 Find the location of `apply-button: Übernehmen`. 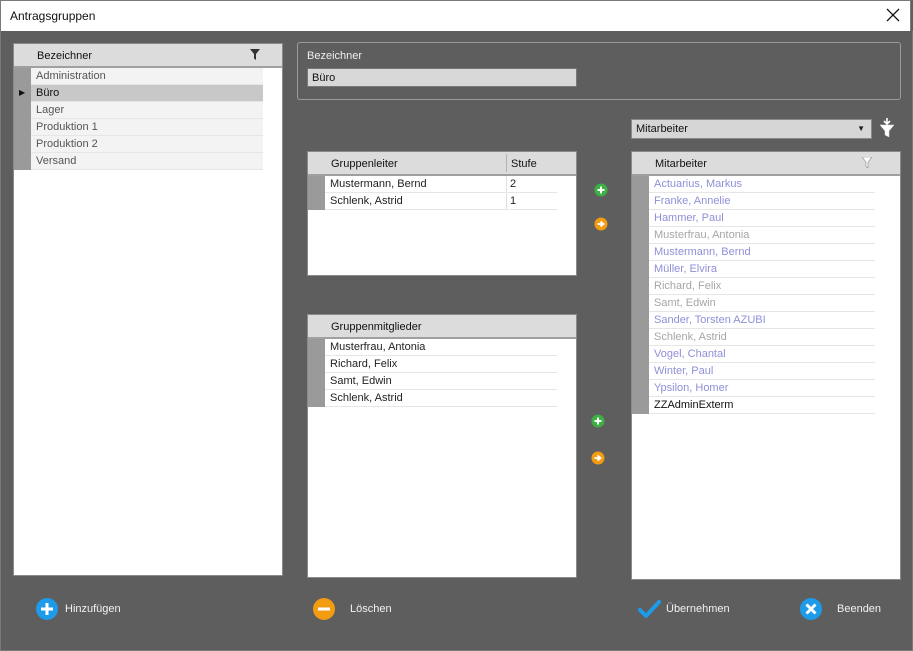

apply-button: Übernehmen is located at coordinates (687, 609).